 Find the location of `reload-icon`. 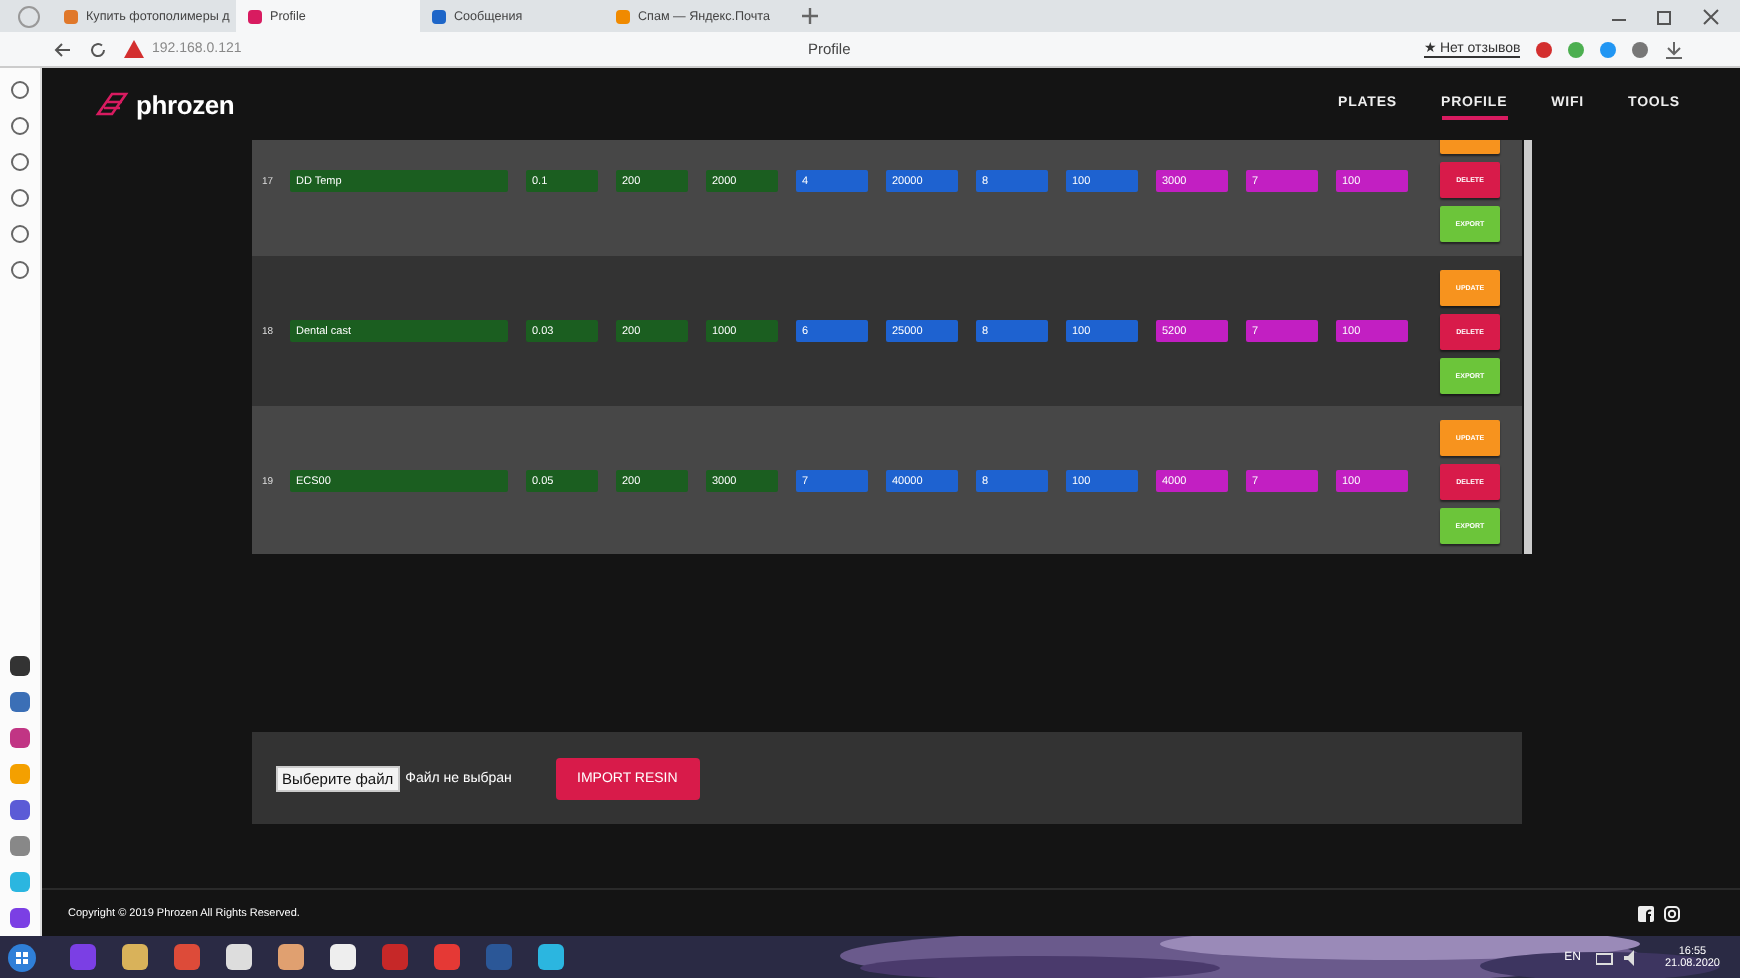

reload-icon is located at coordinates (98, 49).